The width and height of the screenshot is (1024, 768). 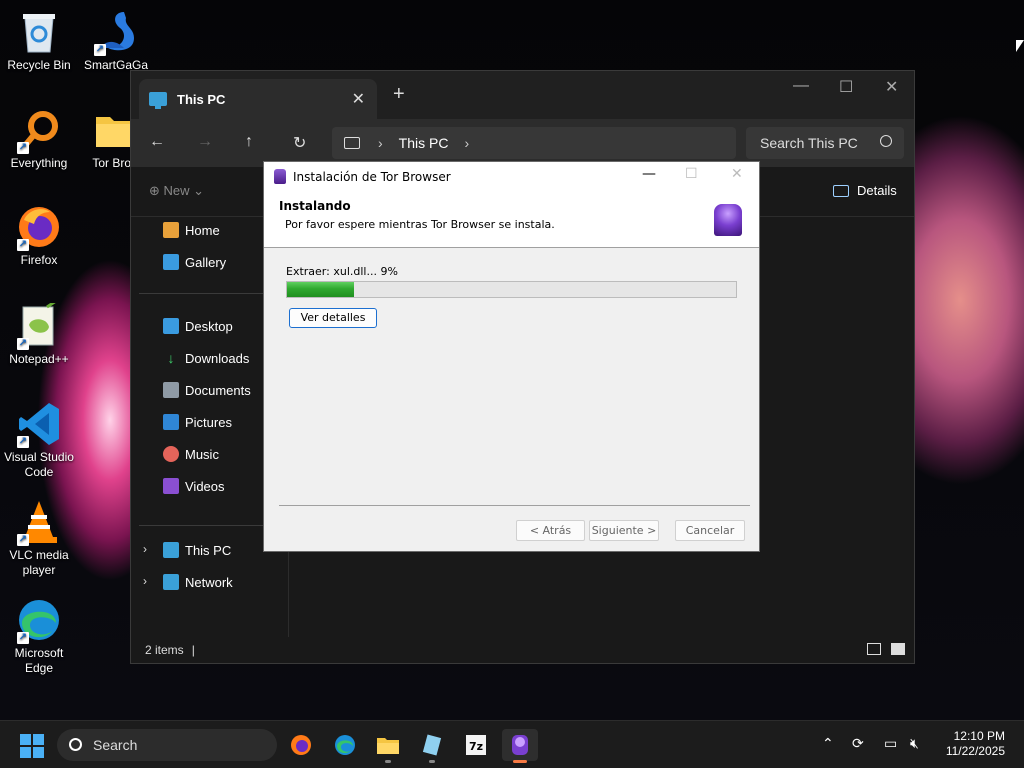 What do you see at coordinates (424, 143) in the screenshot?
I see `breadcrumb: This PC` at bounding box center [424, 143].